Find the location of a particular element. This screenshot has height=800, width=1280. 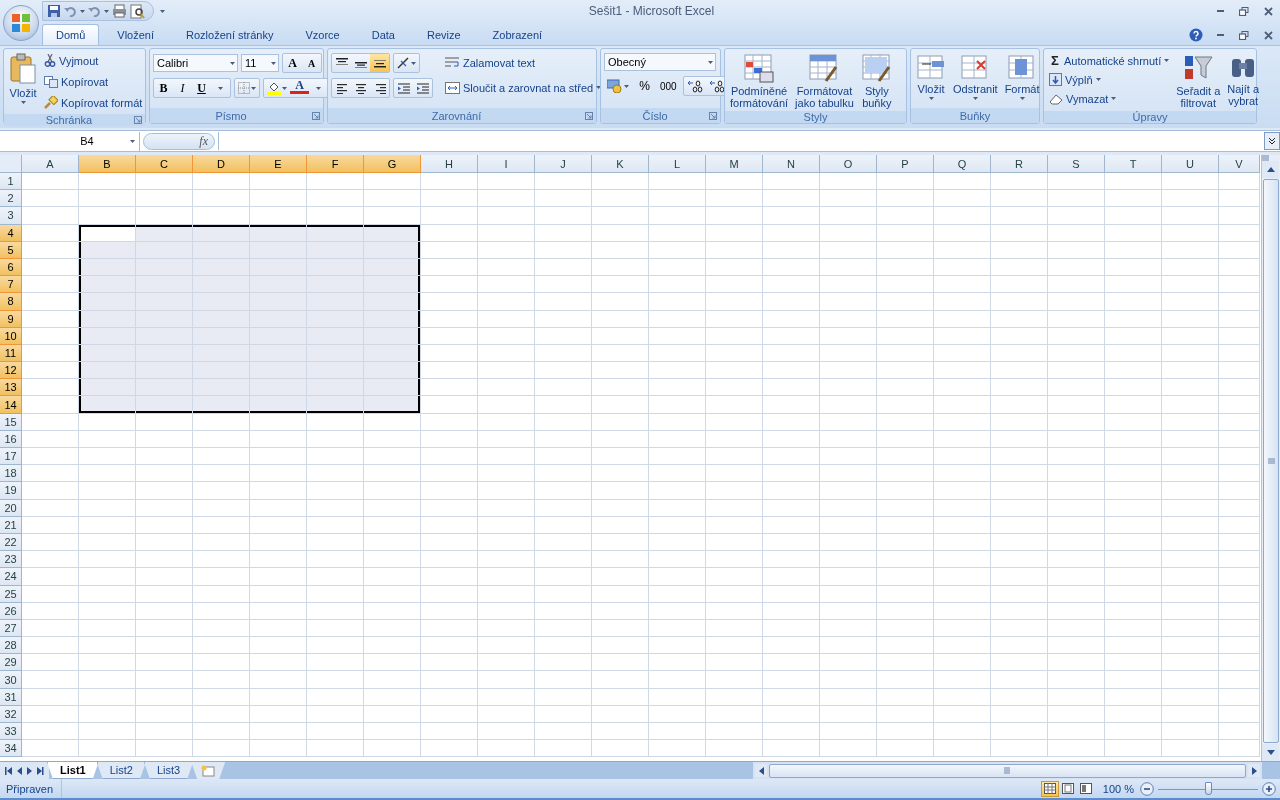

row-header: 7 is located at coordinates (11, 285).